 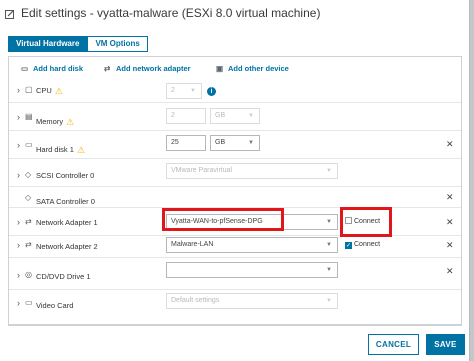 I want to click on video-card-row: › ▭ Video Card Default settings ▼, so click(x=235, y=302).